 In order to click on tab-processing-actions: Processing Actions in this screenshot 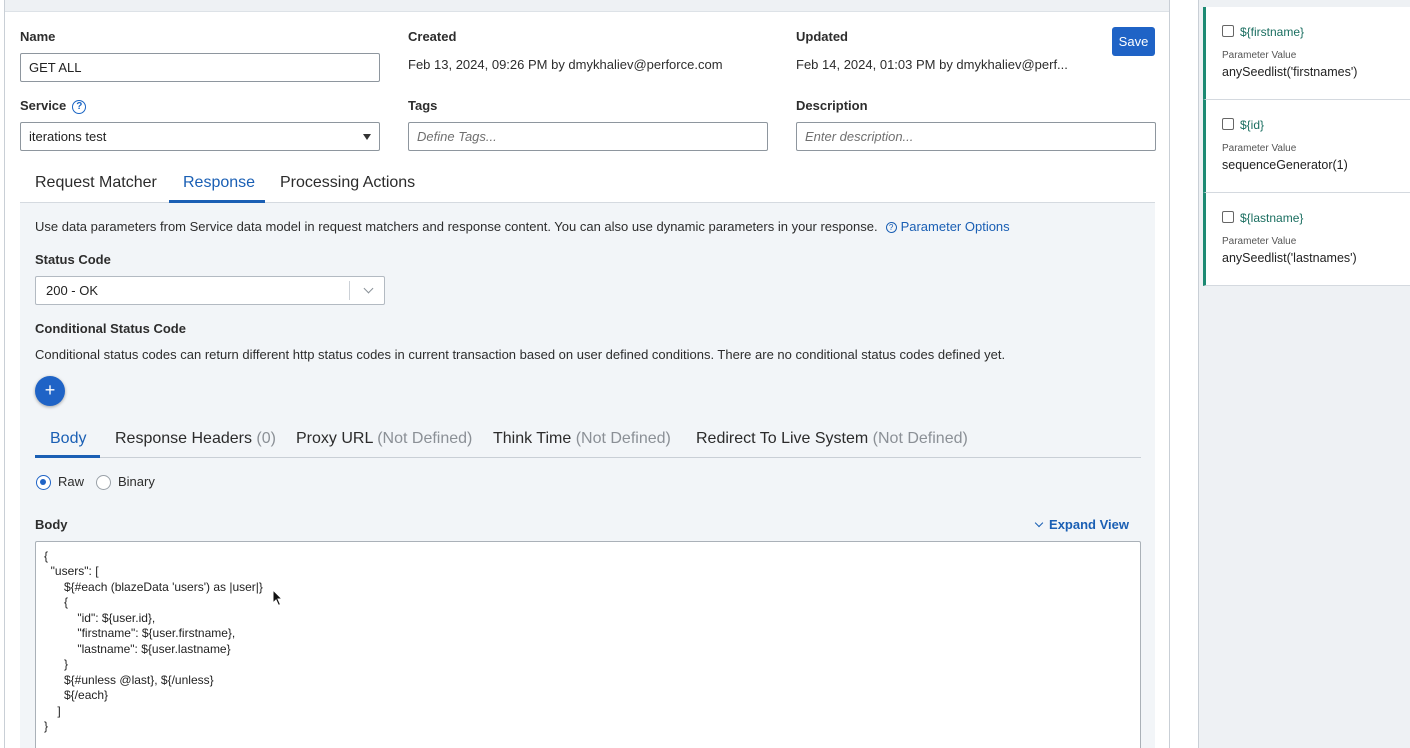, I will do `click(347, 183)`.